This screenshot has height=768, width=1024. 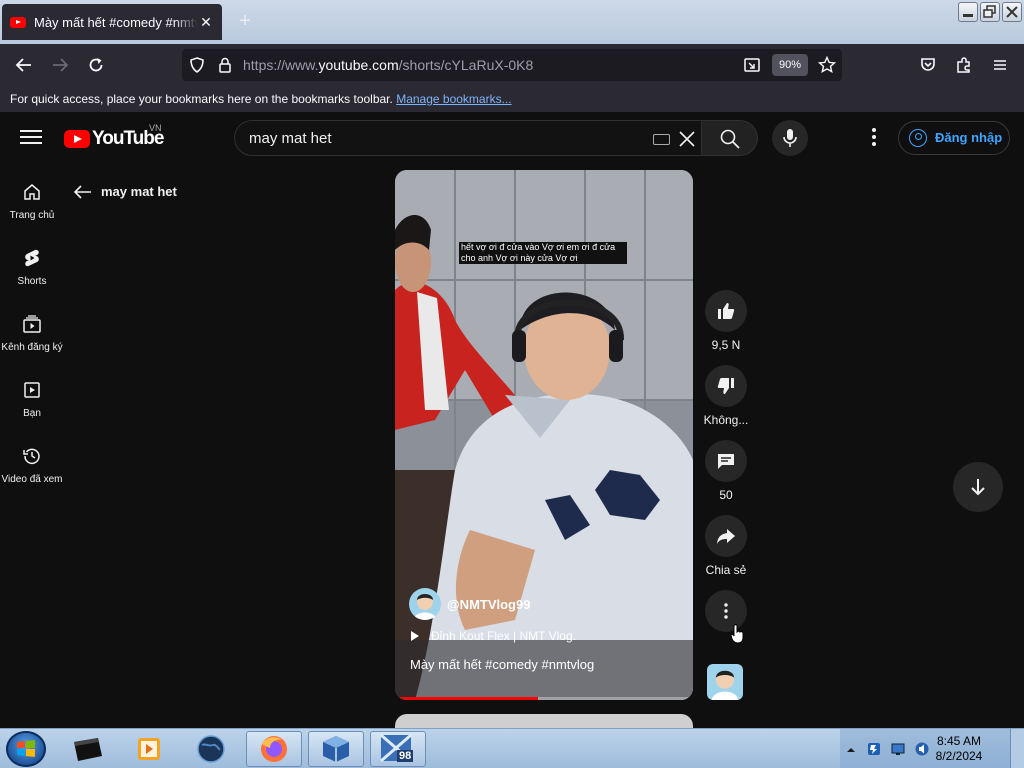 I want to click on short-title: Mày mất hết #comedy #nmtvlog, so click(x=502, y=664).